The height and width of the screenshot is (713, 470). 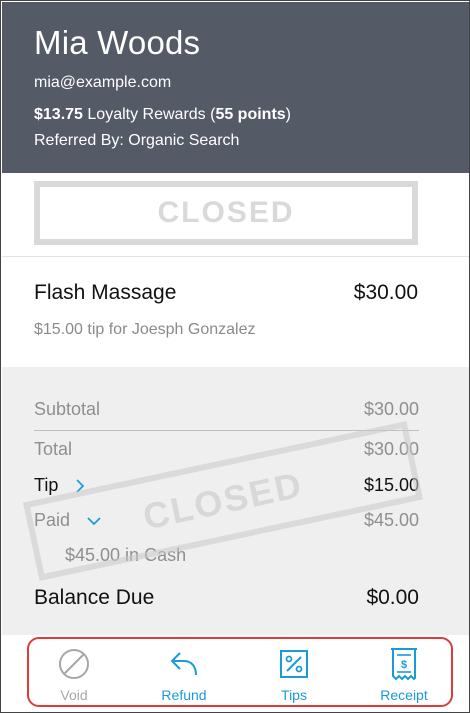 What do you see at coordinates (240, 672) in the screenshot?
I see `action-bar: Void Refund Tips $ Receipt` at bounding box center [240, 672].